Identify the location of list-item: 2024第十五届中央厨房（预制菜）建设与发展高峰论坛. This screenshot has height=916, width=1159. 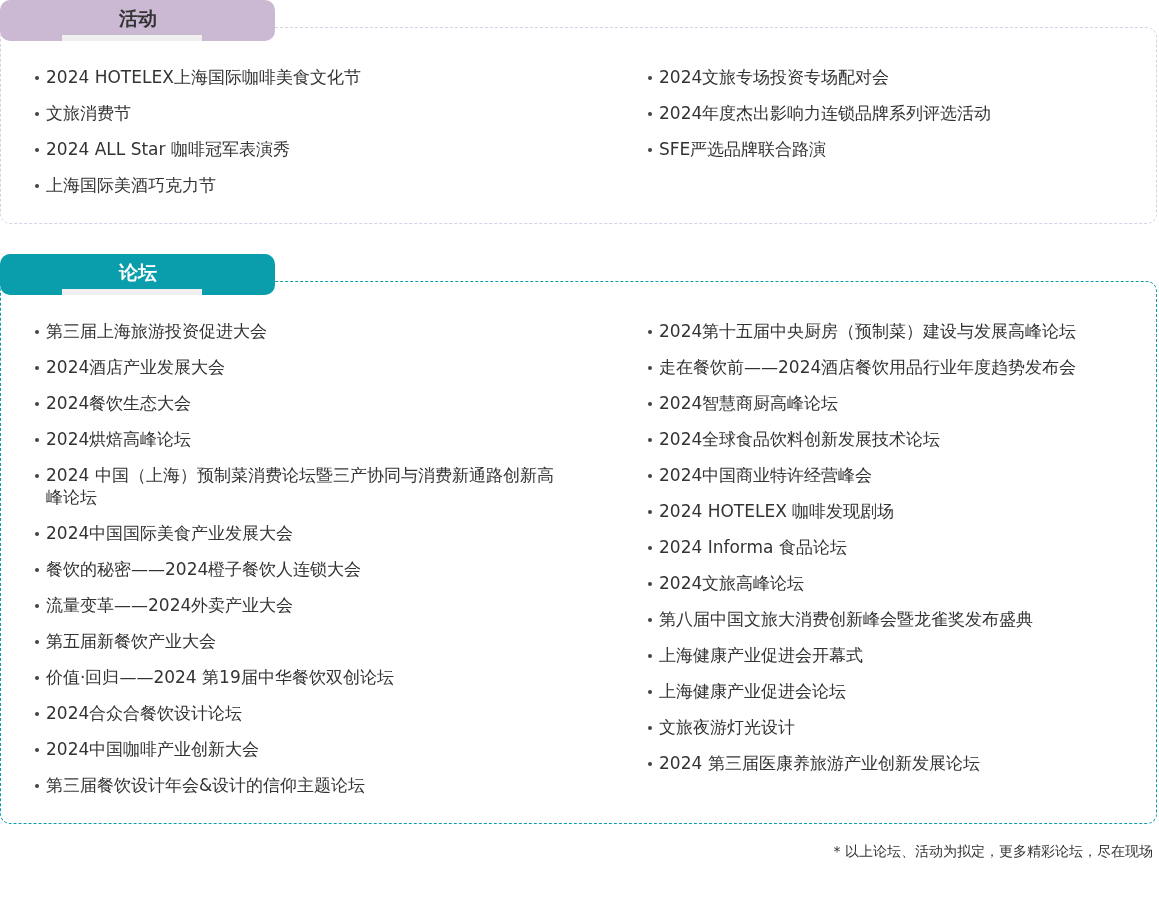
(868, 331).